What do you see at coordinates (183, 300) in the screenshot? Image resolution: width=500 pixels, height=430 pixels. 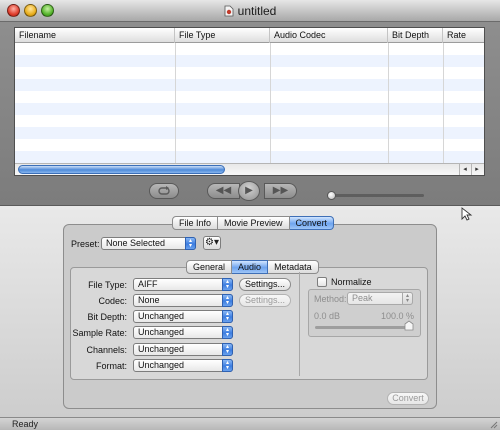 I see `codec-select: None ▴ ▾` at bounding box center [183, 300].